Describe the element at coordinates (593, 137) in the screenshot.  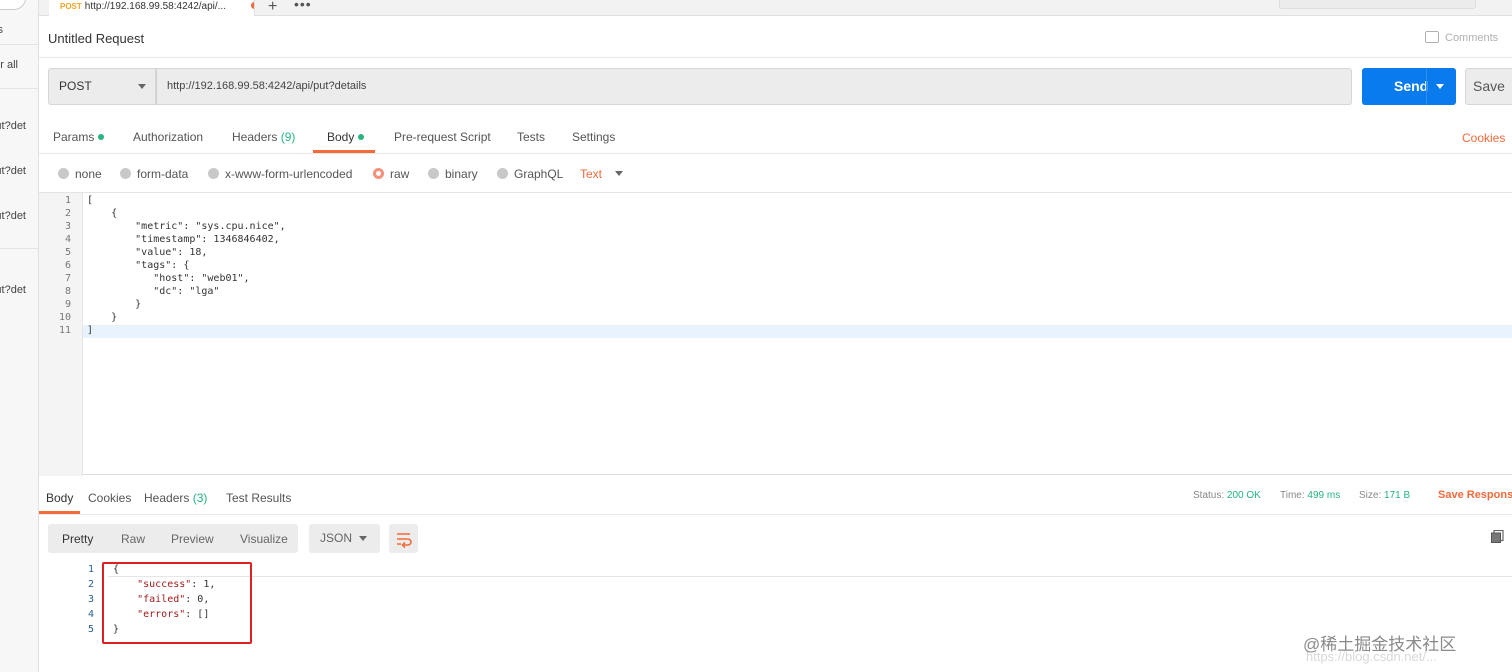
I see `tab-settings: Settings` at that location.